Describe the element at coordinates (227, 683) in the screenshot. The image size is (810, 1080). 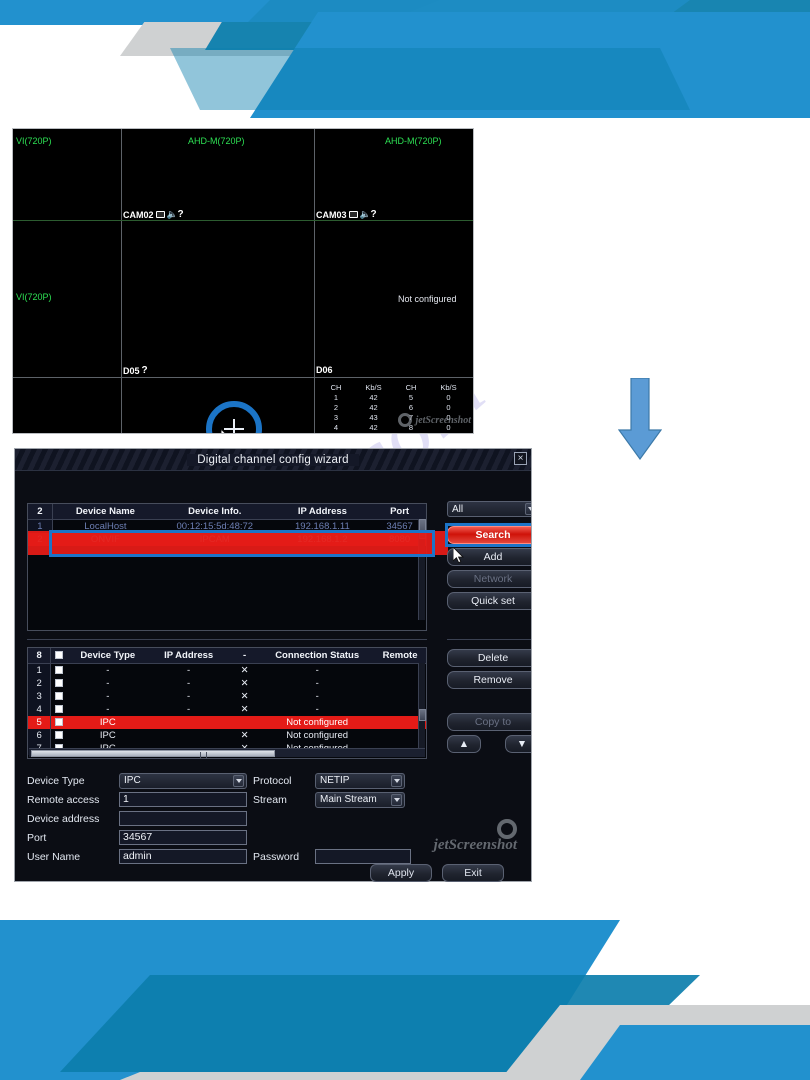
I see `table-row: 2--✕--` at that location.